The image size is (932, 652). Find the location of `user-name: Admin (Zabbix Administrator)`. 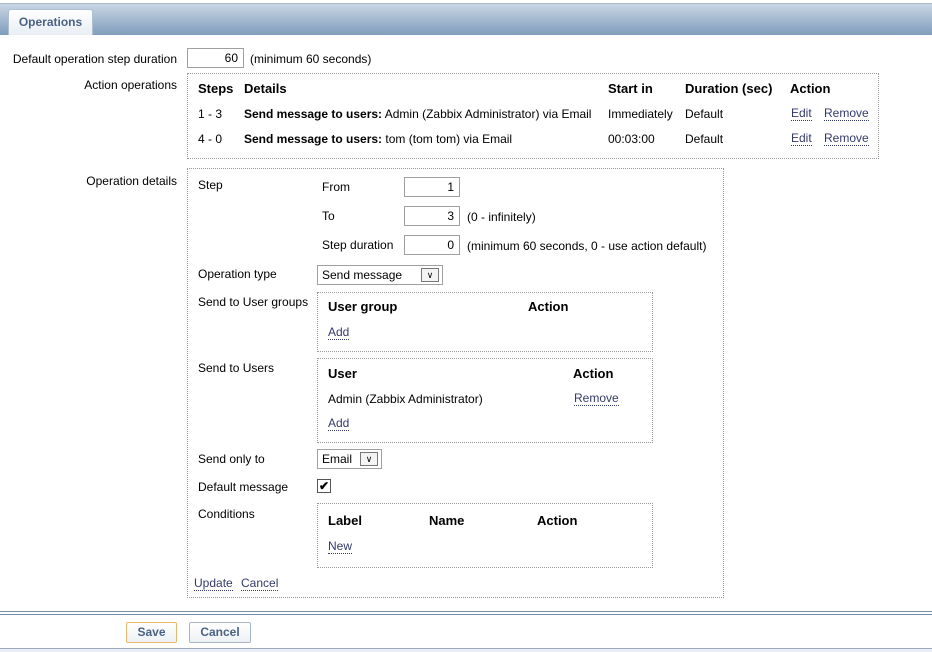

user-name: Admin (Zabbix Administrator) is located at coordinates (405, 399).